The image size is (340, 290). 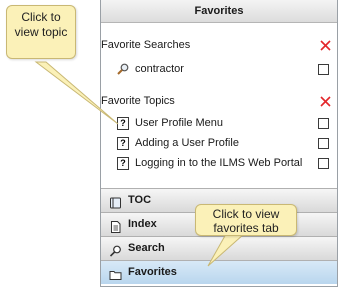 What do you see at coordinates (41, 24) in the screenshot?
I see `callout-topic-text: Click to view topic` at bounding box center [41, 24].